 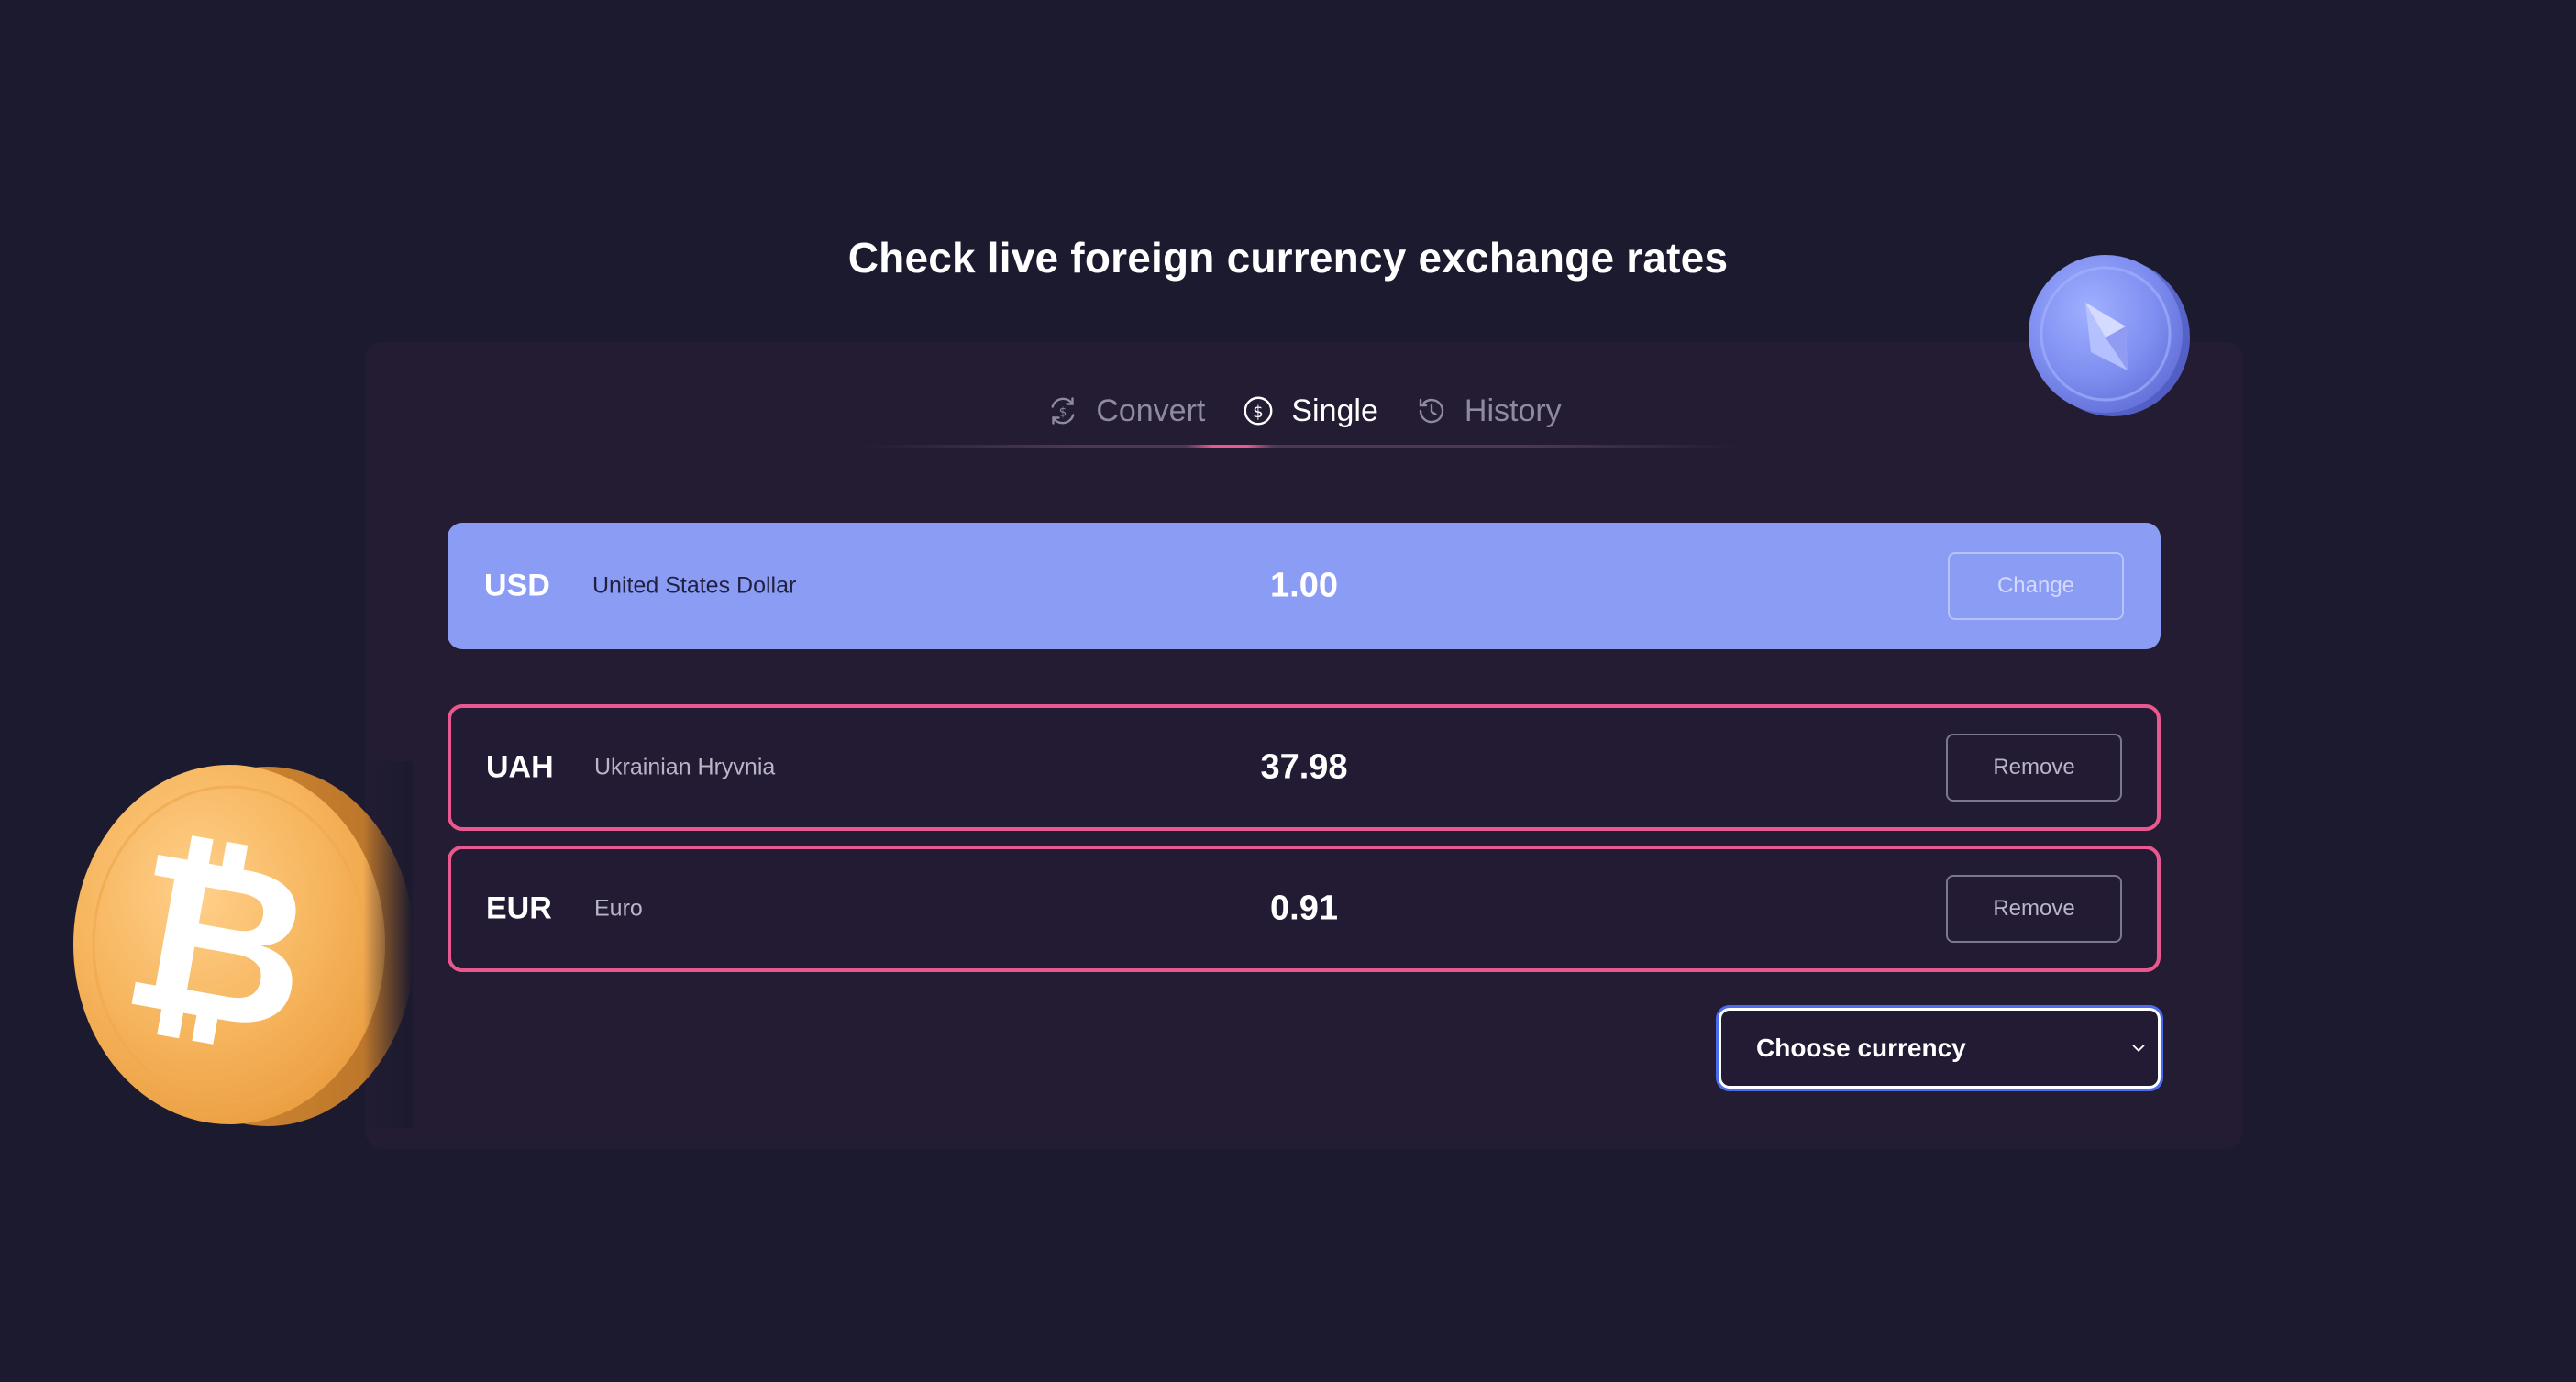 I want to click on currency-name: Euro, so click(x=618, y=909).